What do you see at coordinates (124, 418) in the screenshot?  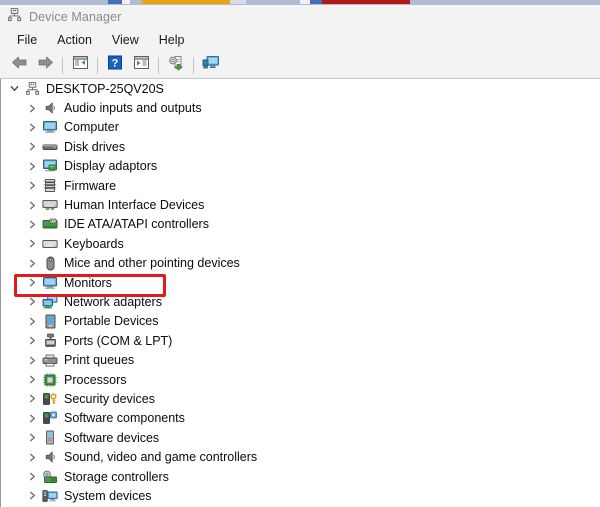 I see `tree-item-label: Software components` at bounding box center [124, 418].